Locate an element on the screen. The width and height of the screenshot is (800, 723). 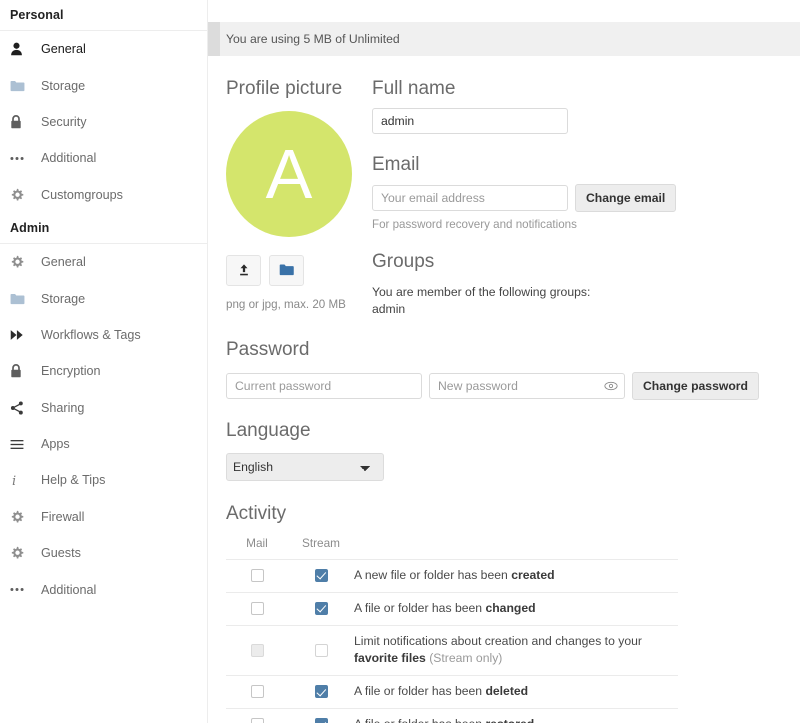
sidebar-item-sharing: Sharing is located at coordinates (103, 408).